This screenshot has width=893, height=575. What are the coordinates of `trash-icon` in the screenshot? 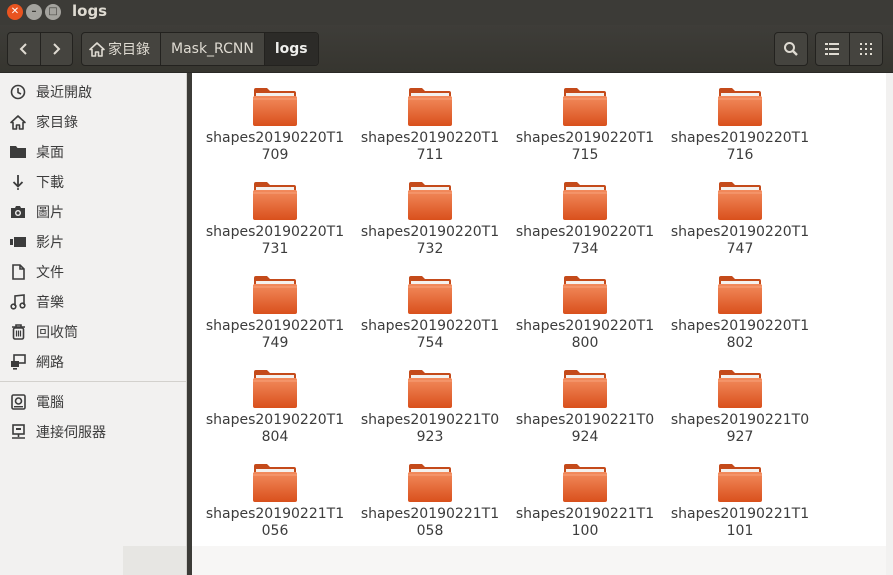 It's located at (18, 332).